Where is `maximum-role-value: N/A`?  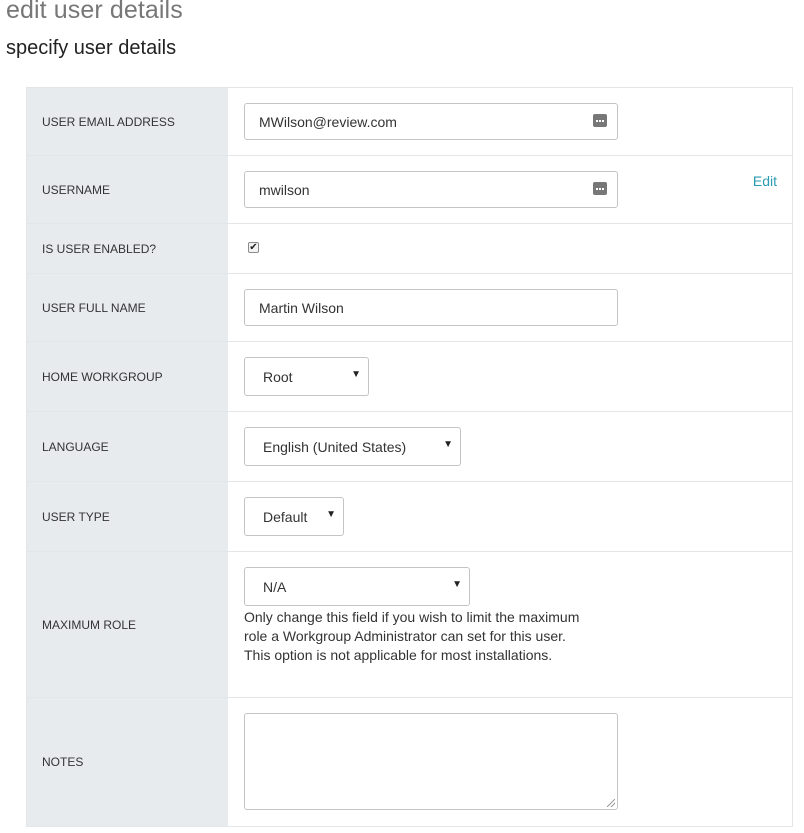 maximum-role-value: N/A is located at coordinates (275, 586).